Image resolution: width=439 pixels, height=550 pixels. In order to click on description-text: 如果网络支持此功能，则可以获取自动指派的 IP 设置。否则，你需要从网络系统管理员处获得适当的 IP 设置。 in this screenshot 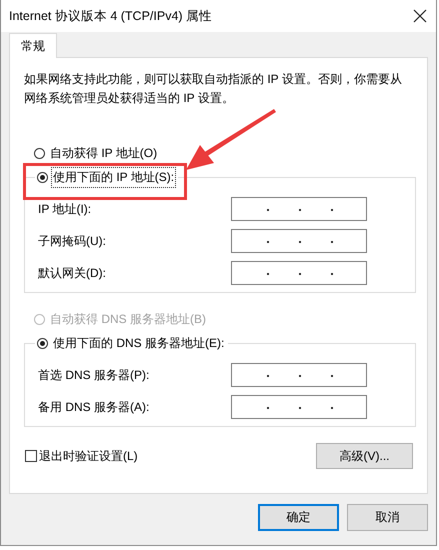, I will do `click(213, 89)`.